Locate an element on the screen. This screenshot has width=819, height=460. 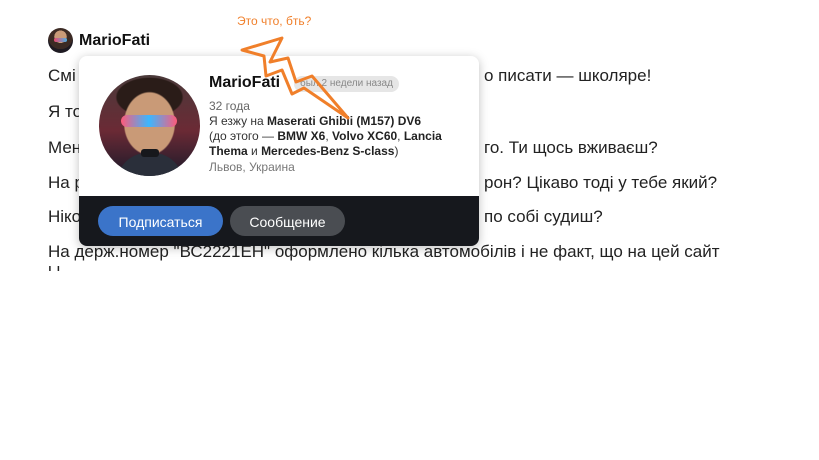
popup-footer: Подписаться Сообщение is located at coordinates (279, 221).